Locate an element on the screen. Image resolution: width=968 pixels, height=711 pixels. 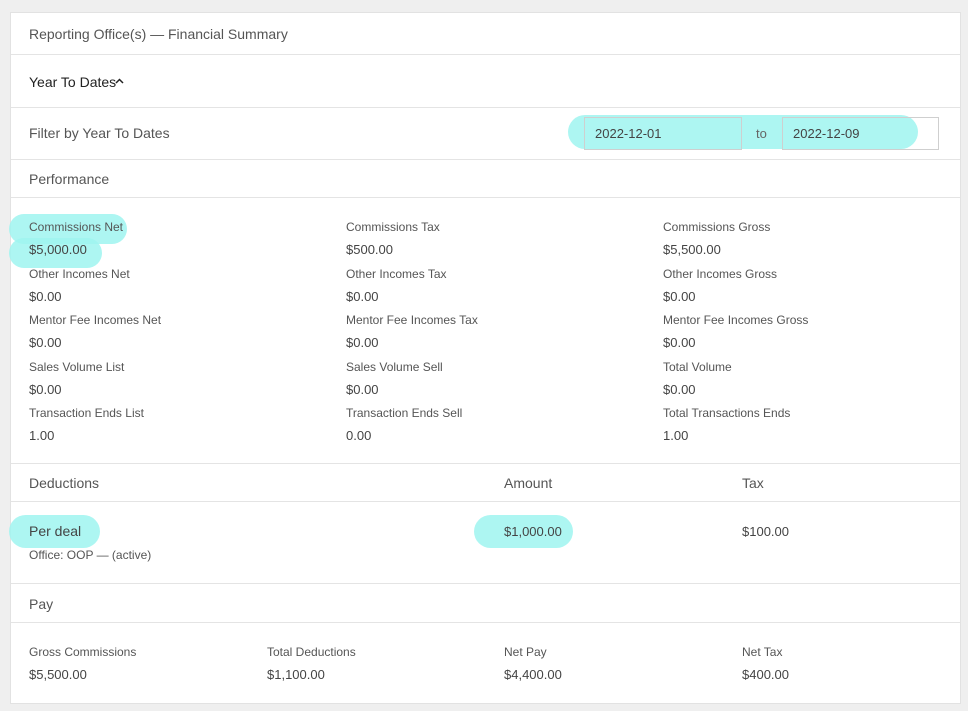
perf-label: Sales Volume List is located at coordinates (77, 366).